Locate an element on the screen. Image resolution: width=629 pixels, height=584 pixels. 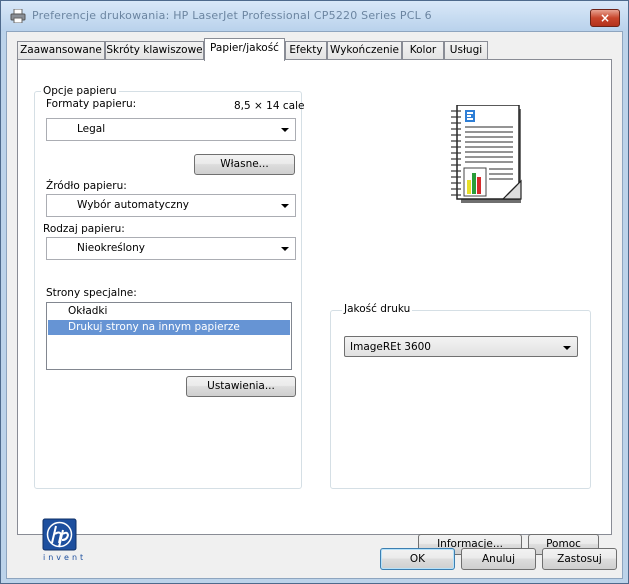
print-quality-select: ImageREt 3600 is located at coordinates (461, 346).